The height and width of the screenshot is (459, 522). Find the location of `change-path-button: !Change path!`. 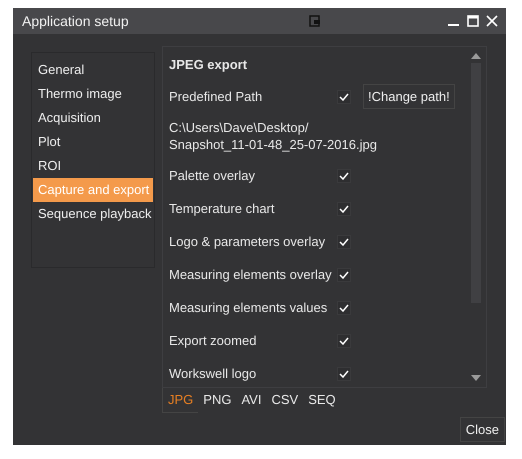

change-path-button: !Change path! is located at coordinates (409, 96).